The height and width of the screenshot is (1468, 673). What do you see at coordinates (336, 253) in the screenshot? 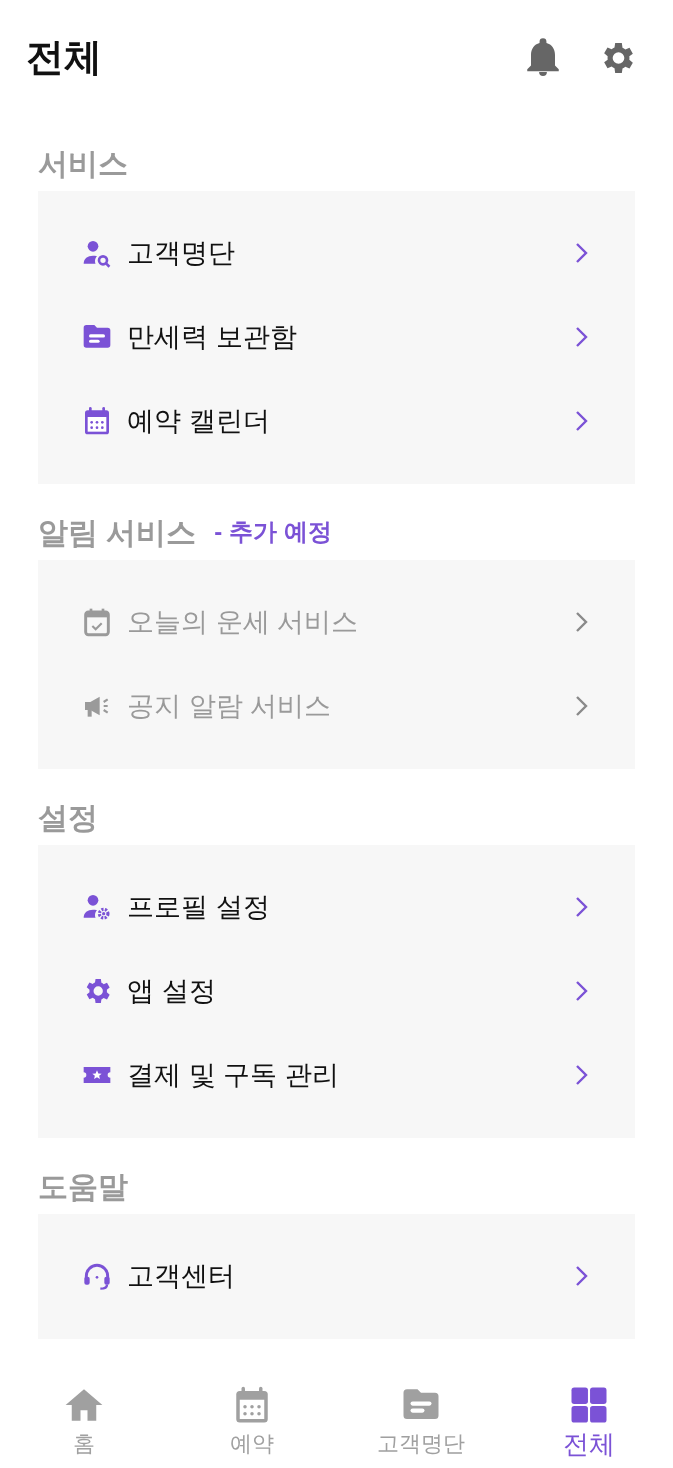
I see `menu-item: 고객명단` at bounding box center [336, 253].